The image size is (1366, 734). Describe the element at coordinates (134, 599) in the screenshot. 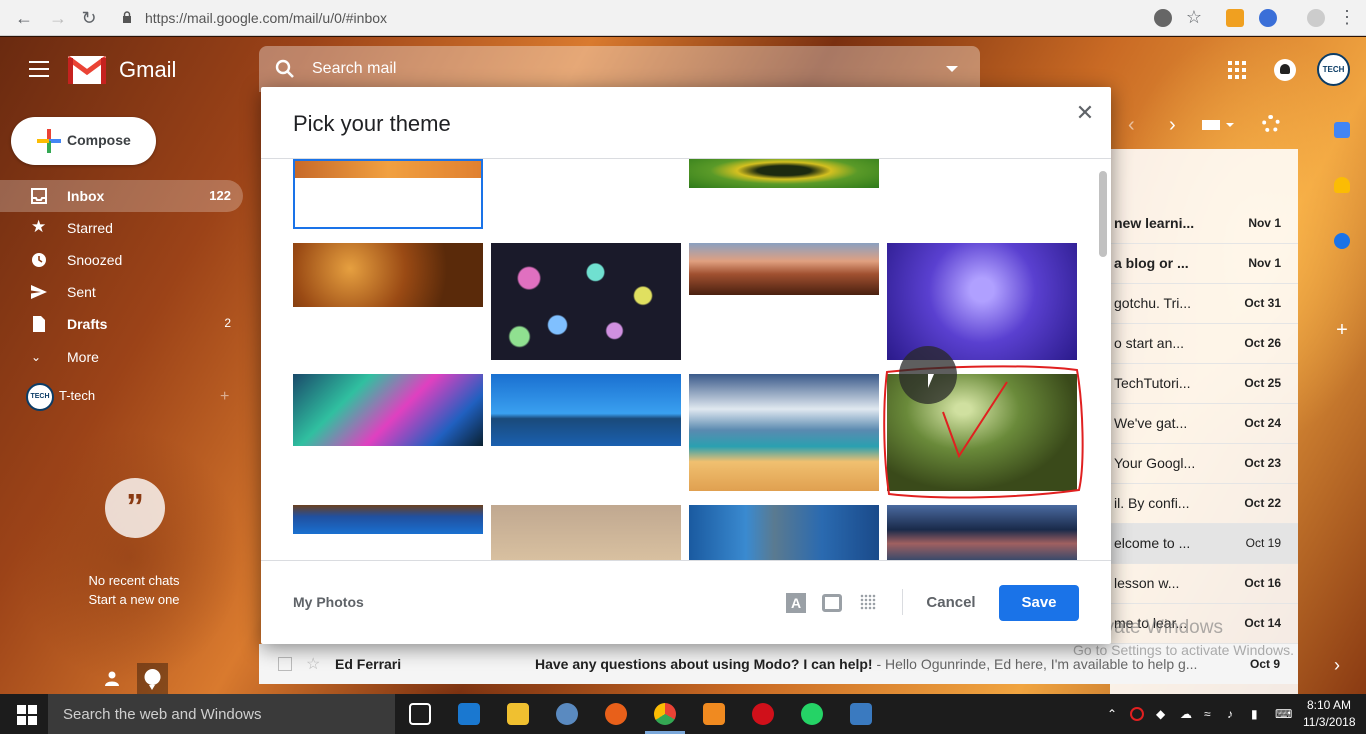

I see `start-chat-link: Start a new one` at that location.